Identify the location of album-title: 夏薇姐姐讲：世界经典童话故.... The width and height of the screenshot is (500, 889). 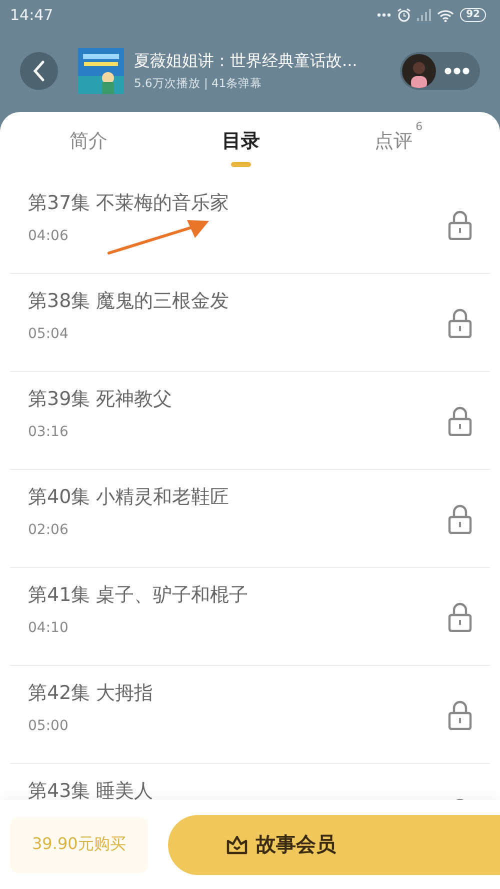
(246, 61).